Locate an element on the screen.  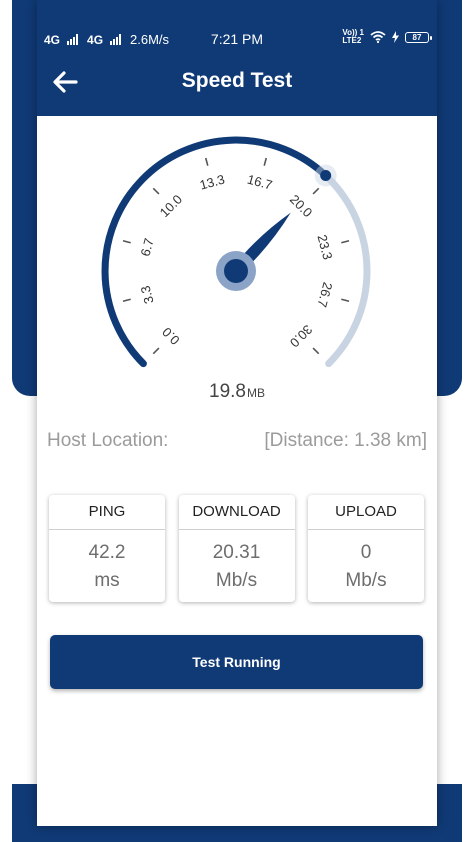
upload-card: UPLOAD 0 Mb/s is located at coordinates (366, 548).